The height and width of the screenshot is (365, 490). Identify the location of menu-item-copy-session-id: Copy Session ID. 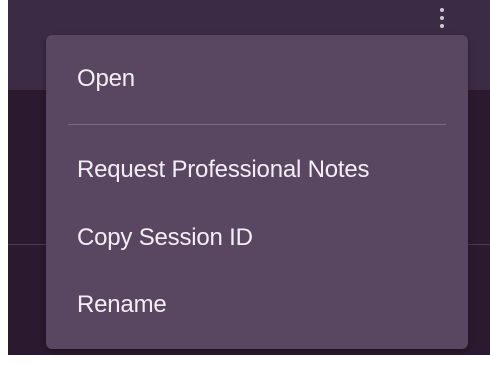
(257, 238).